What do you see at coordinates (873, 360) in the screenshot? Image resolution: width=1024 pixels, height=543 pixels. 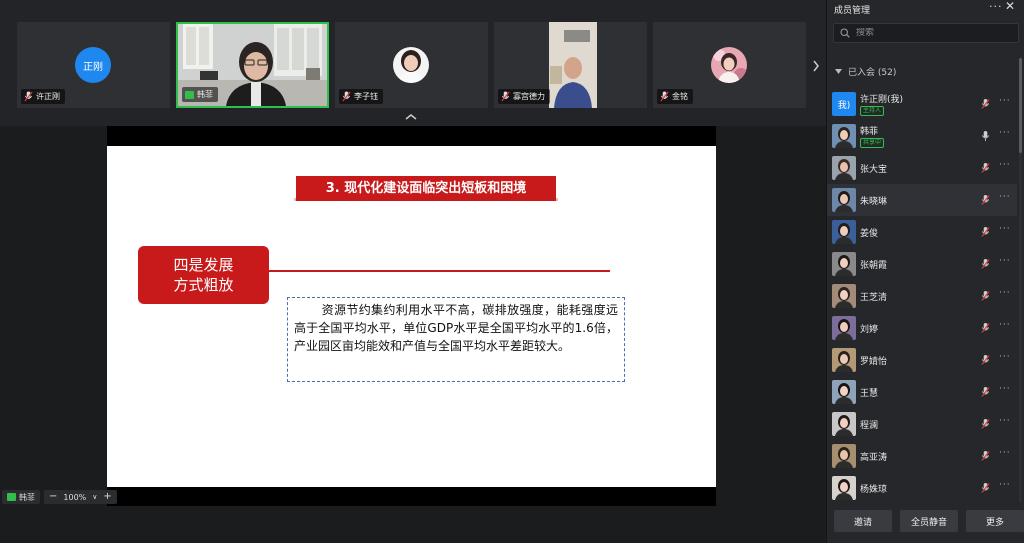 I see `member-info: 罗婧怡` at bounding box center [873, 360].